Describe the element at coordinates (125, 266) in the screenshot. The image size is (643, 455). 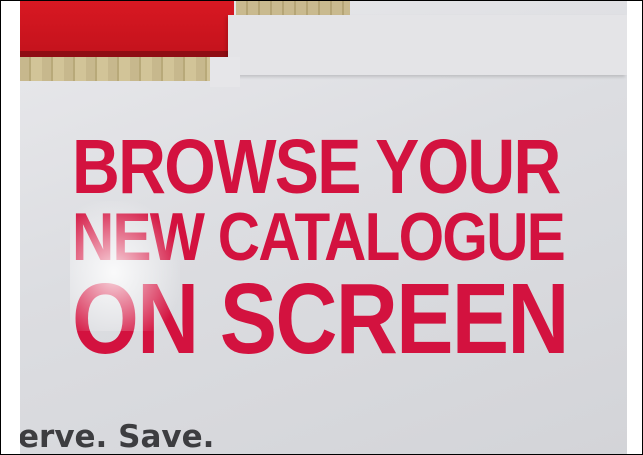
I see `light-glare` at that location.